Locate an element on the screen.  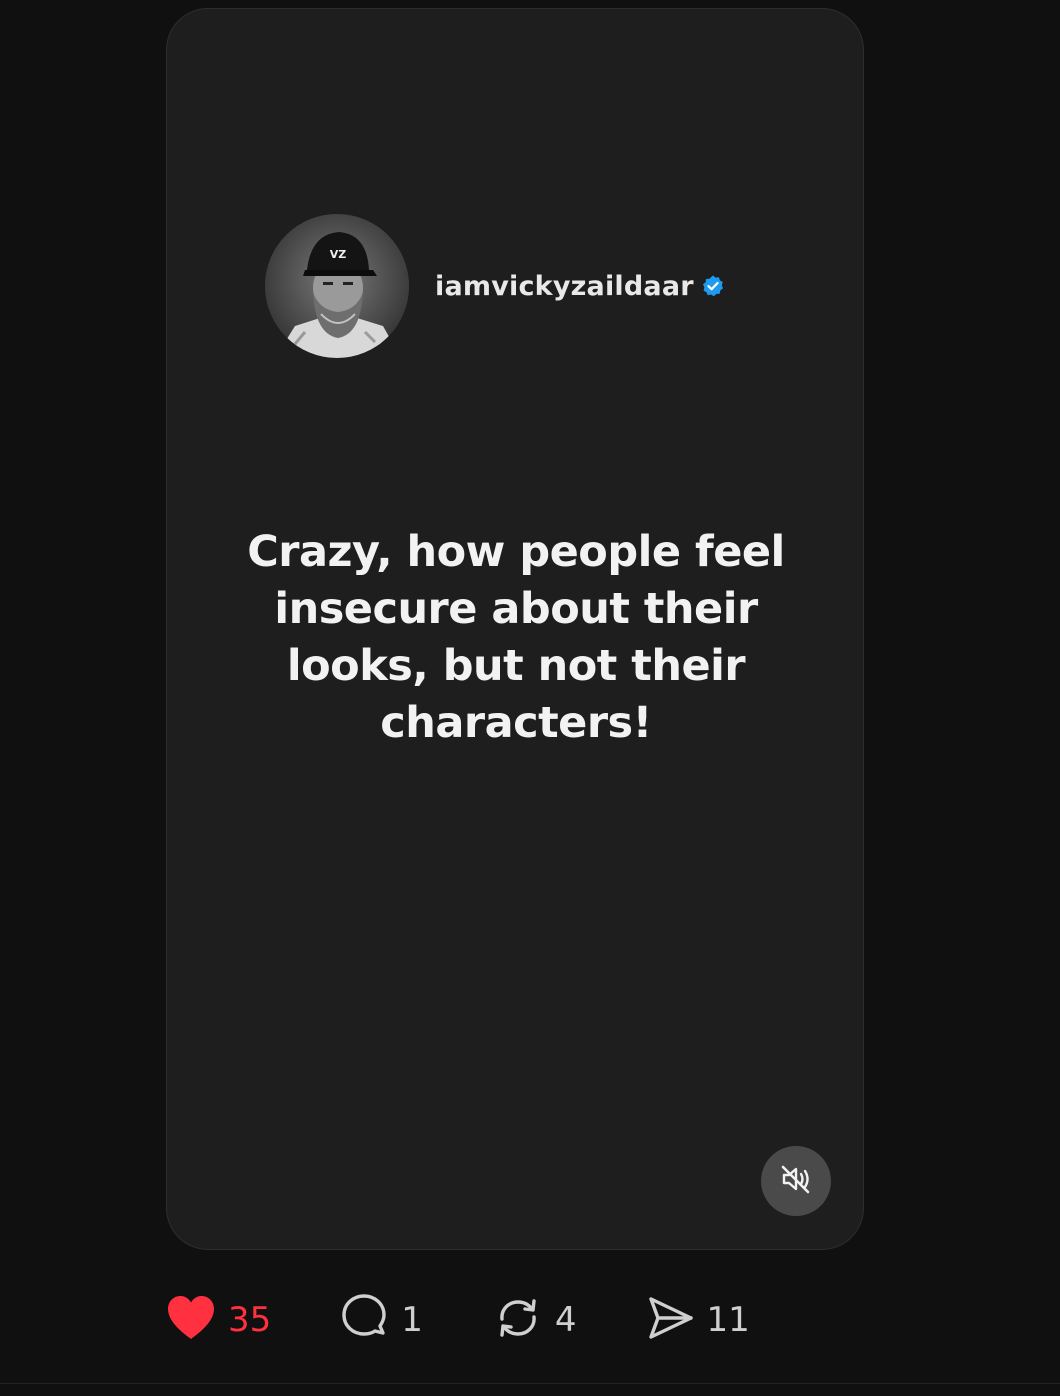
speech-bubble-icon is located at coordinates (364, 1320).